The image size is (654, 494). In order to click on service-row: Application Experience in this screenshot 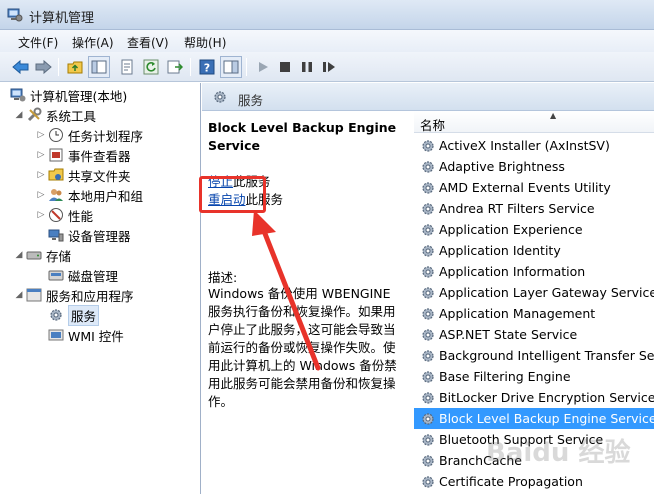, I will do `click(534, 229)`.